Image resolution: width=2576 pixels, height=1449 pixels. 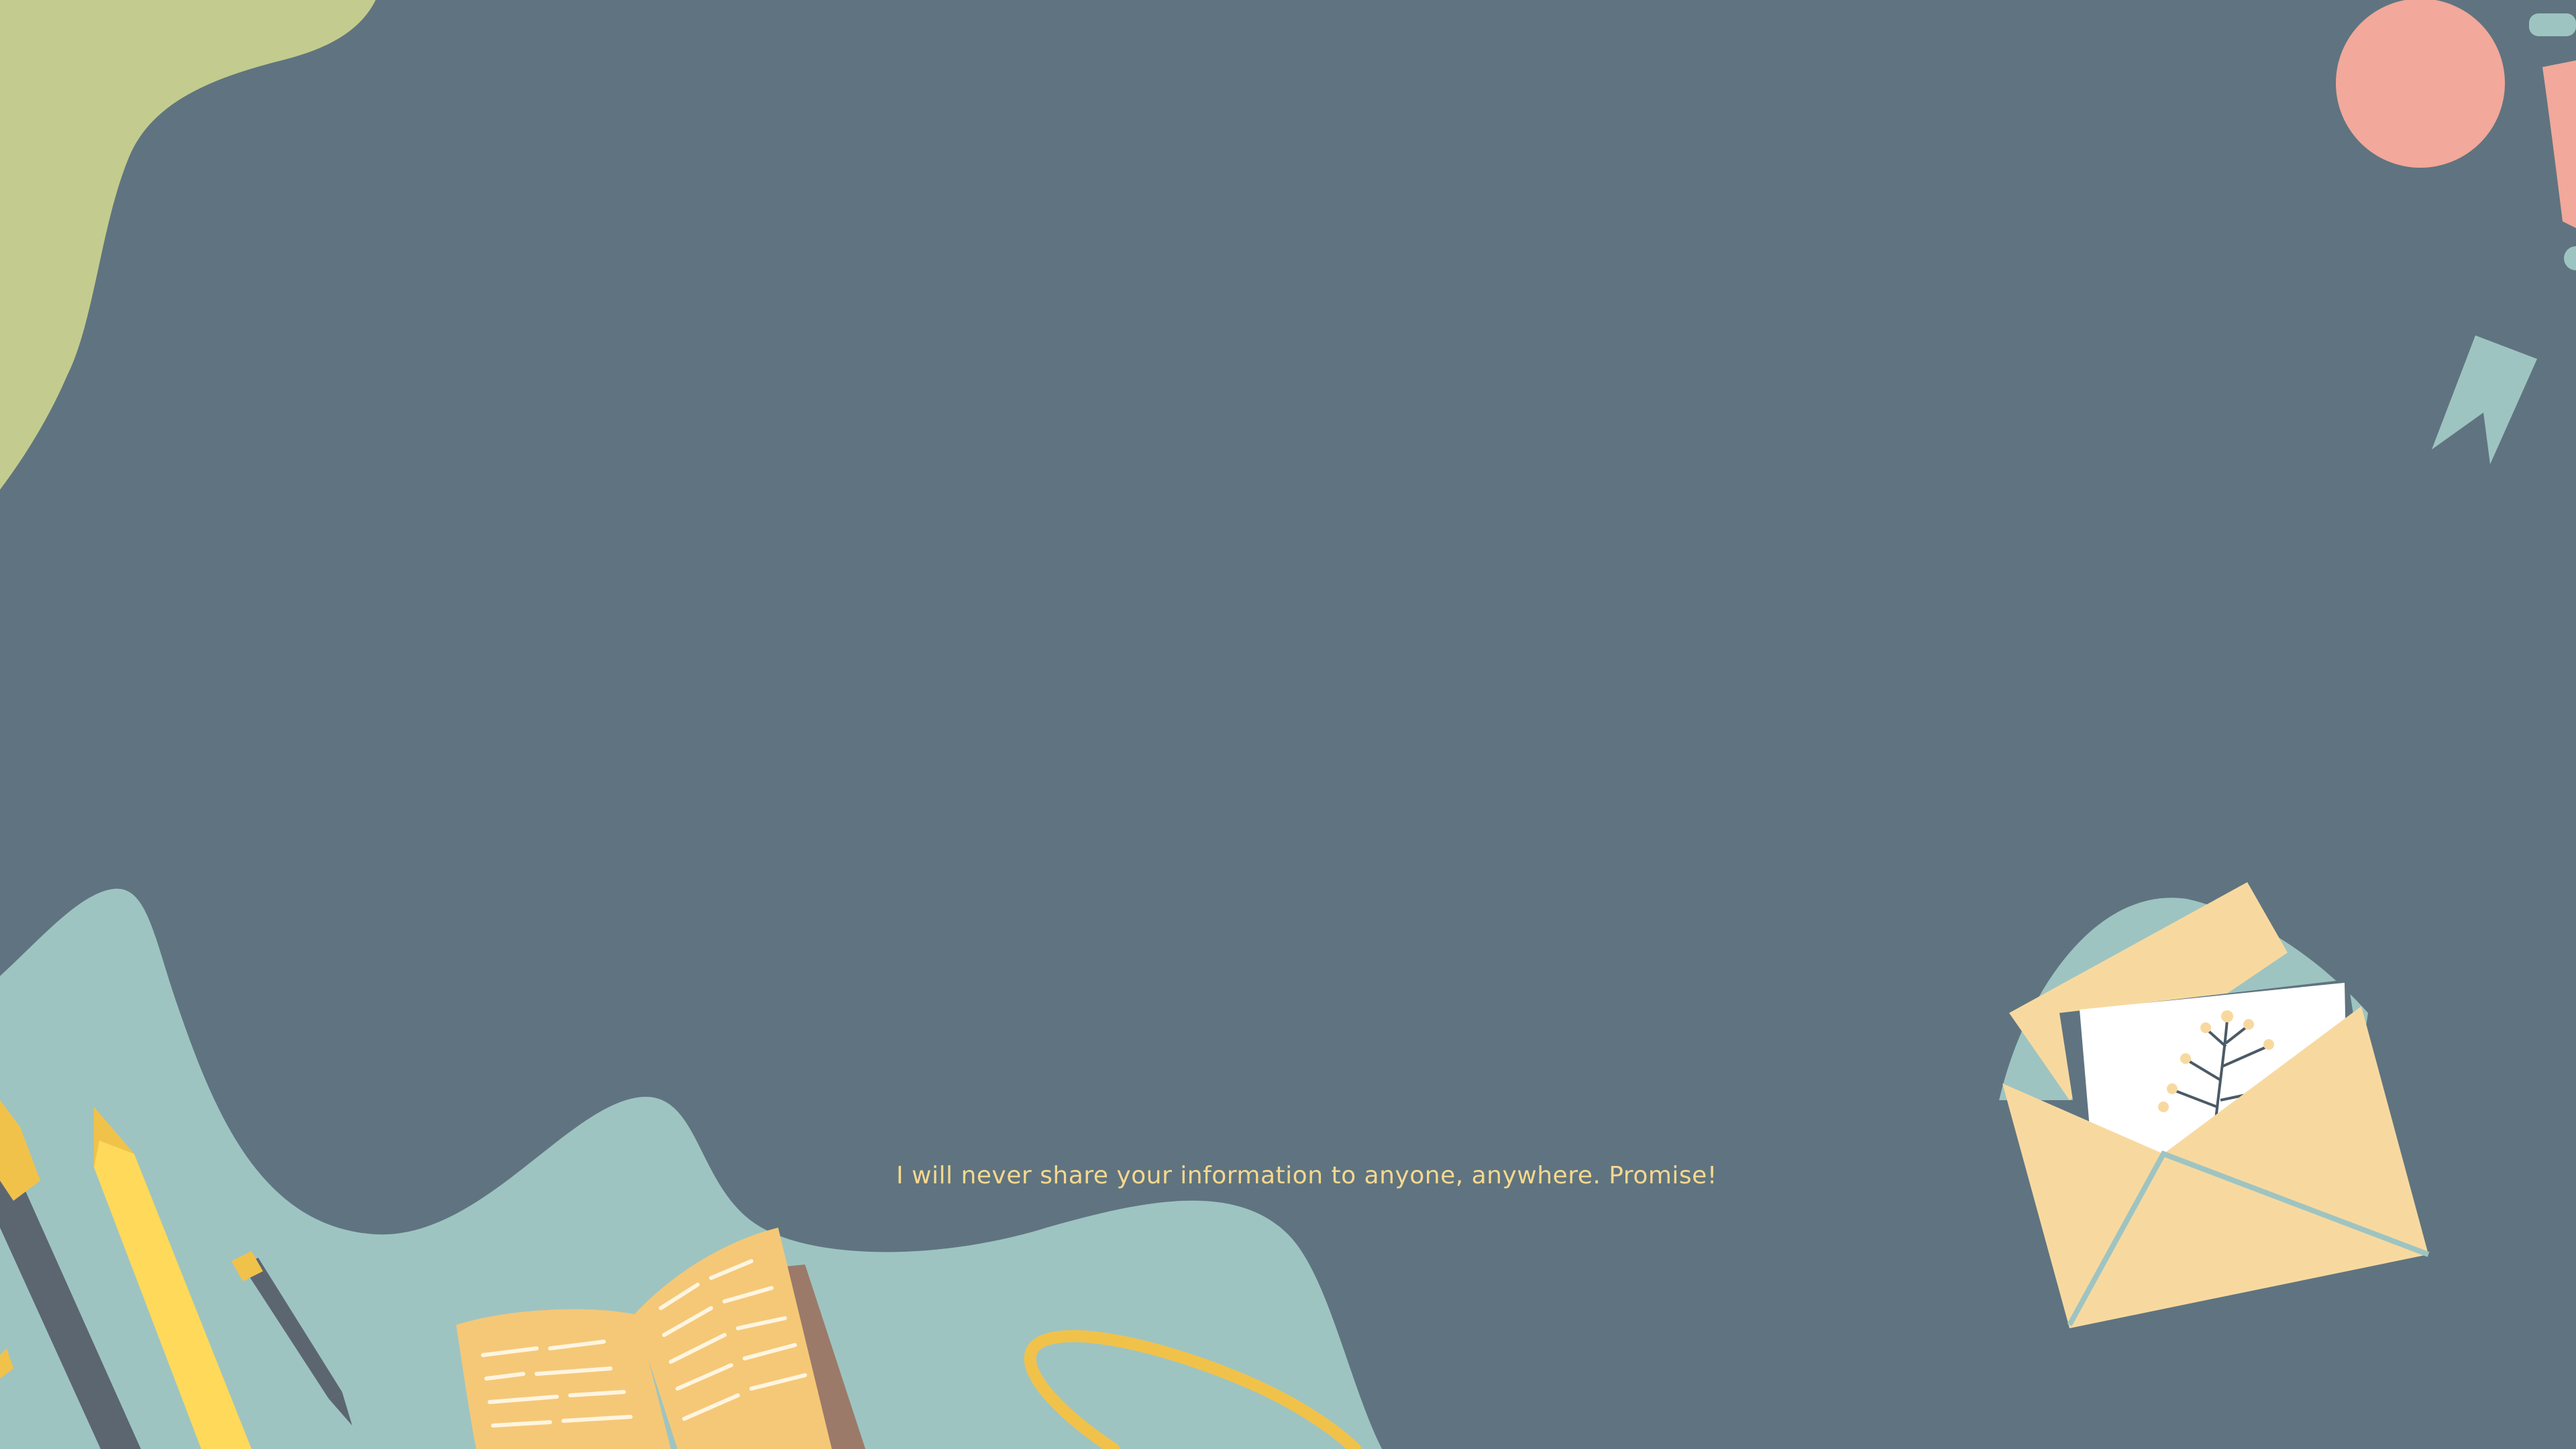 I want to click on pink-circle-top-right, so click(x=2420, y=84).